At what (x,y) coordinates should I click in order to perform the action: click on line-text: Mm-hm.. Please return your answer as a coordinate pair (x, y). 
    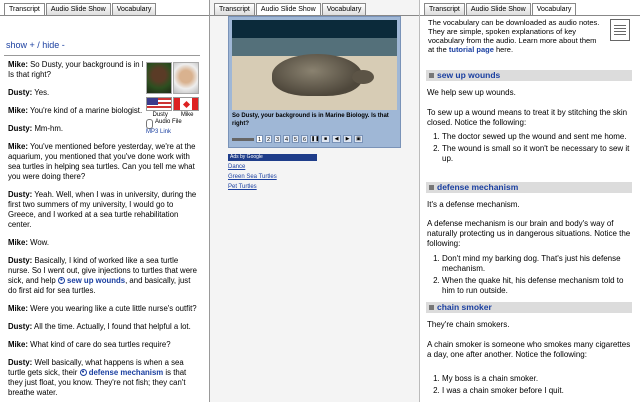
    Looking at the image, I should click on (49, 128).